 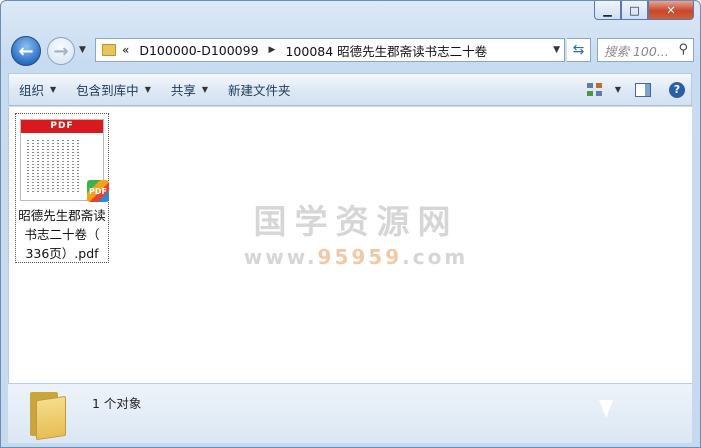 What do you see at coordinates (98, 191) in the screenshot?
I see `pdf-icon: PDF` at bounding box center [98, 191].